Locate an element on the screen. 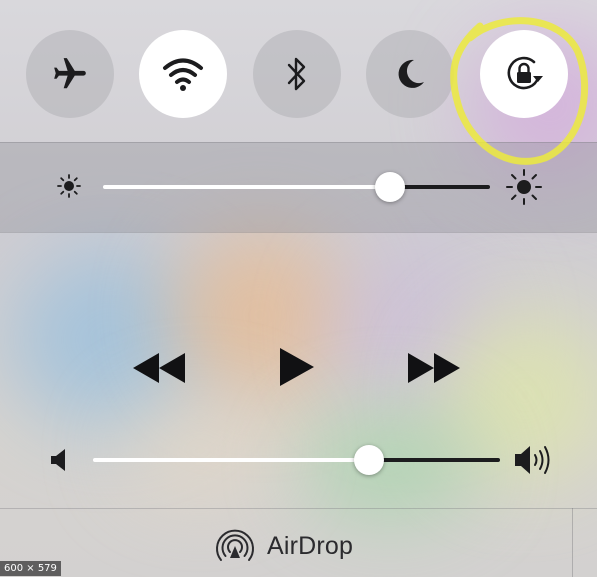 Image resolution: width=597 pixels, height=577 pixels. airplane-icon is located at coordinates (70, 73).